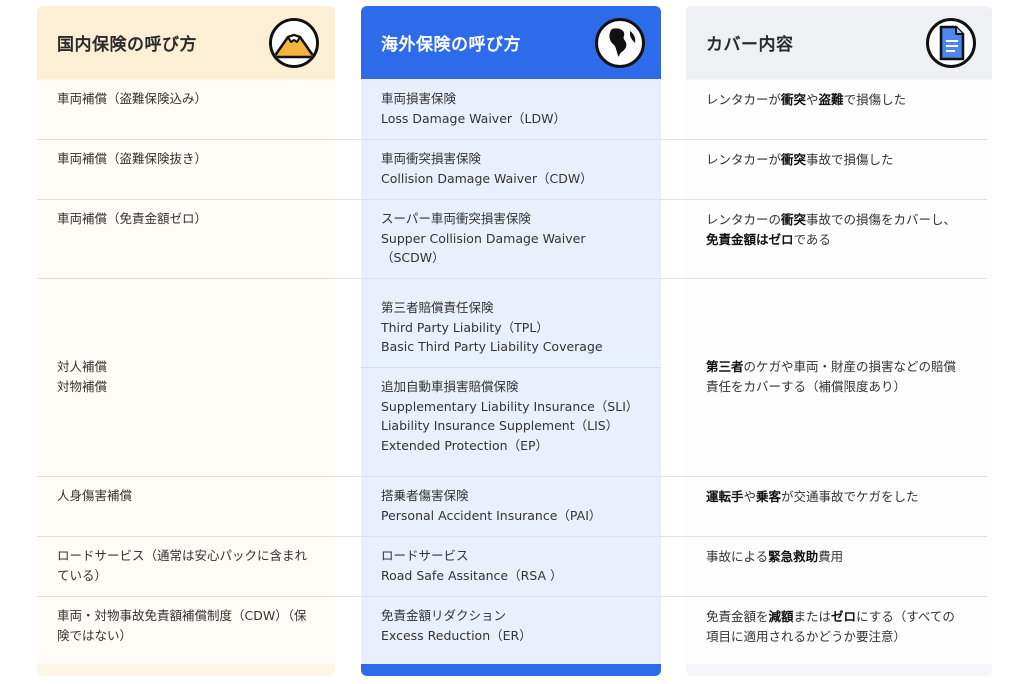  What do you see at coordinates (518, 108) in the screenshot?
I see `table-cell-overseas: 車両損害保険 Loss Damage Waiver（LDW）` at bounding box center [518, 108].